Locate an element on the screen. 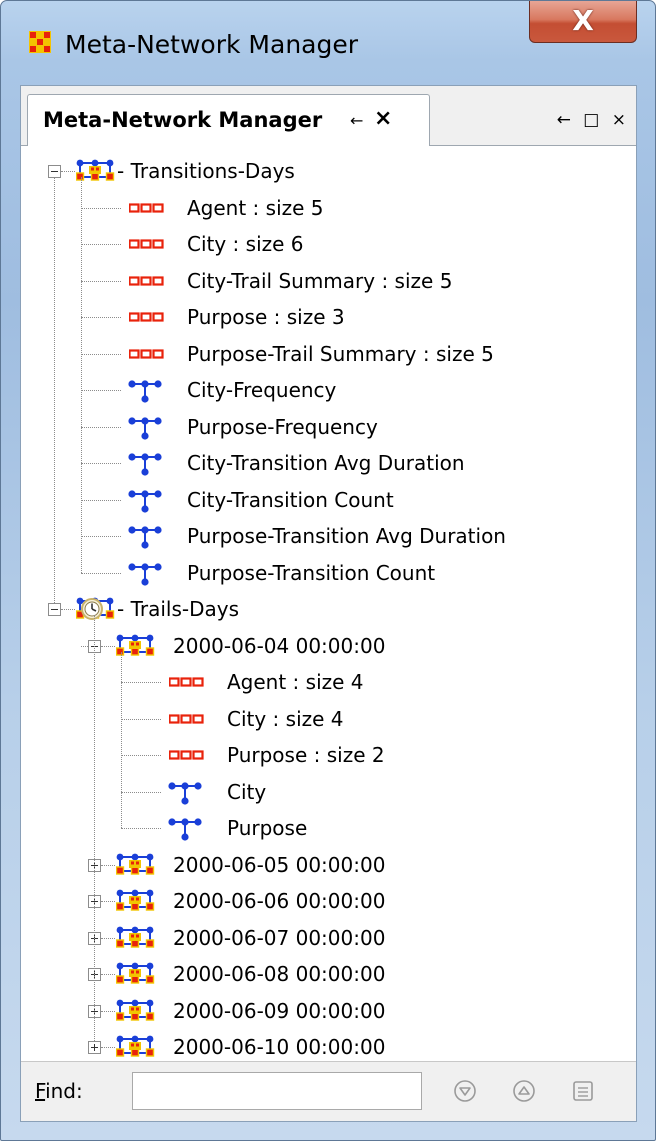 This screenshot has height=1141, width=656. tree-leaf: City-Transition Avg Duration is located at coordinates (326, 463).